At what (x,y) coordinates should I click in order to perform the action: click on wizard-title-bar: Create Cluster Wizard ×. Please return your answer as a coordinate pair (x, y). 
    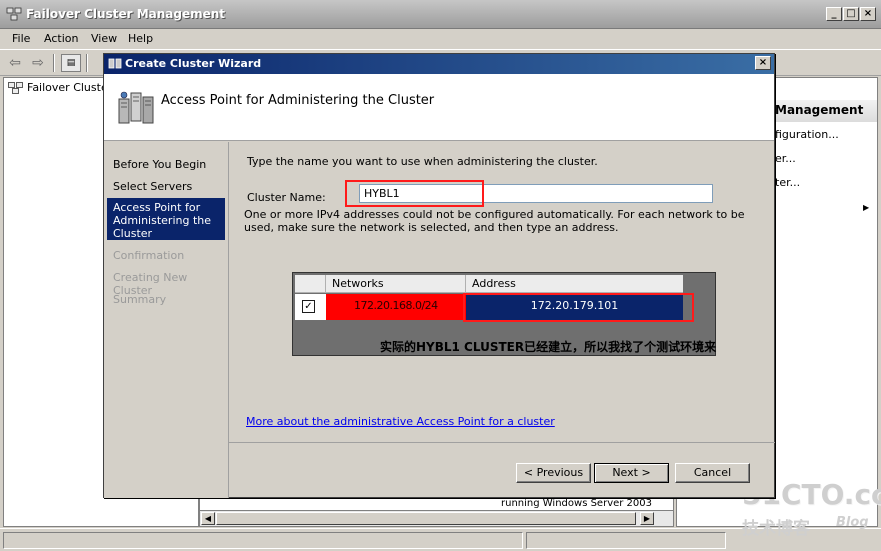
    Looking at the image, I should click on (439, 64).